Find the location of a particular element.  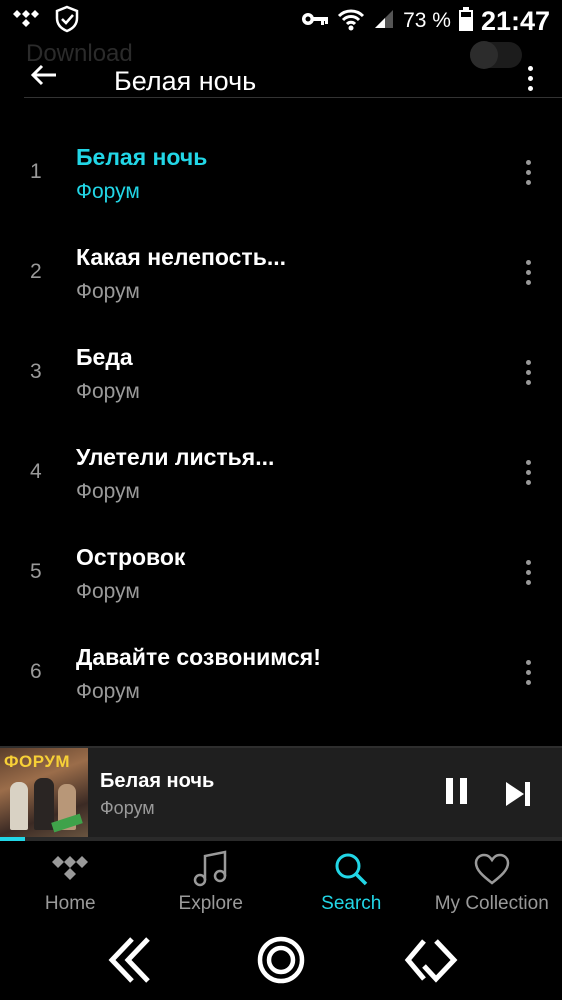

nav-my-collection: My Collection is located at coordinates (492, 883).